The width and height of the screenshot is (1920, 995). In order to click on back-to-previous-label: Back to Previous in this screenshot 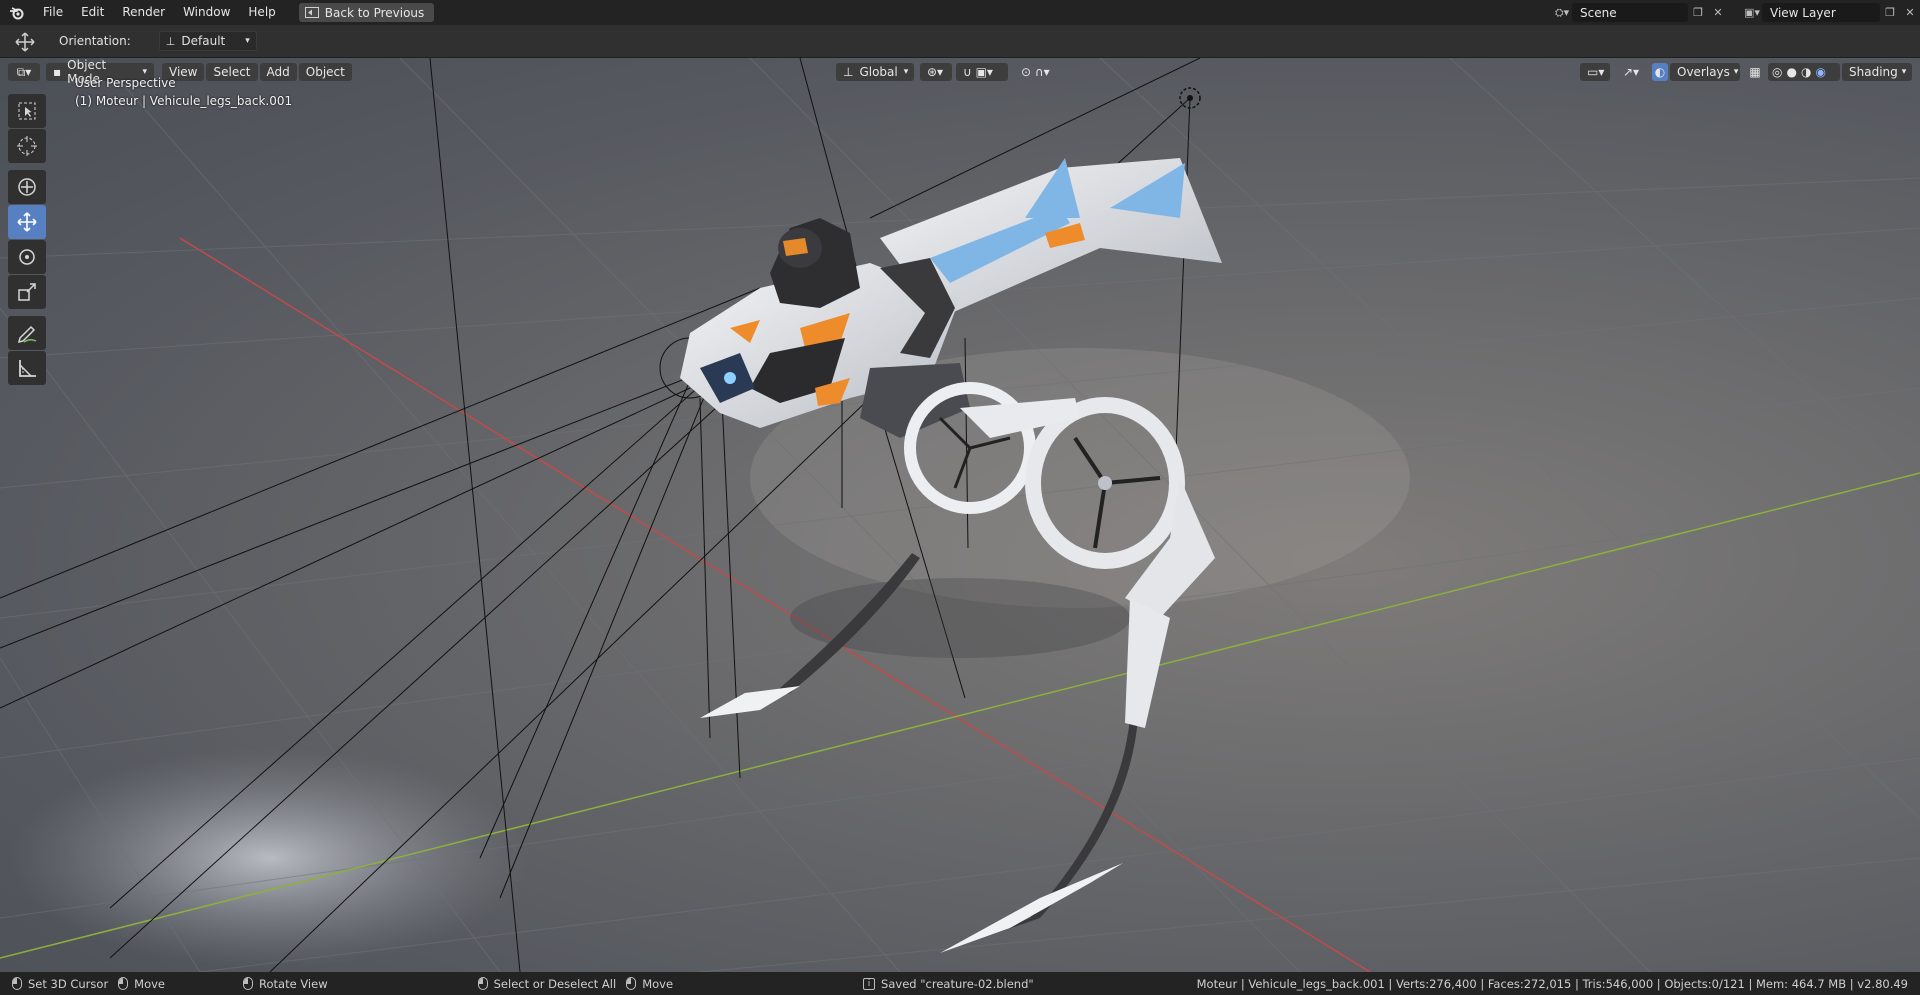, I will do `click(374, 12)`.